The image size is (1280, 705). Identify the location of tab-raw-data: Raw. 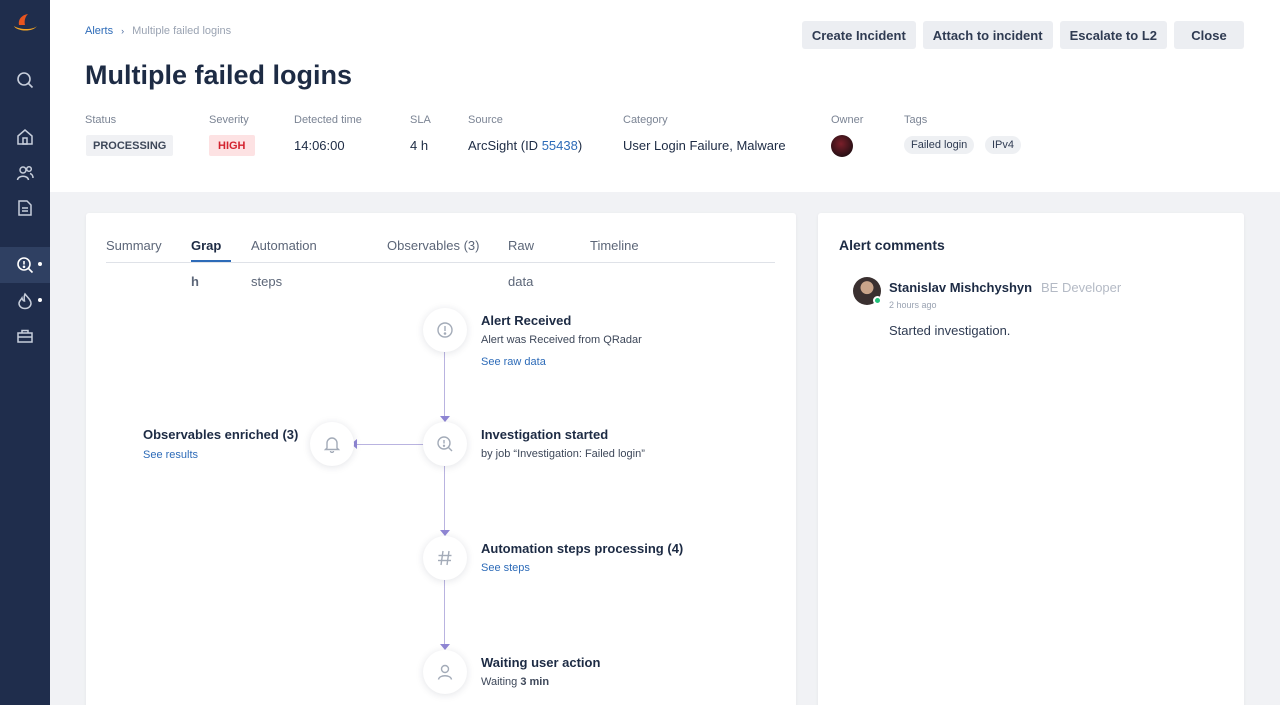
(521, 245).